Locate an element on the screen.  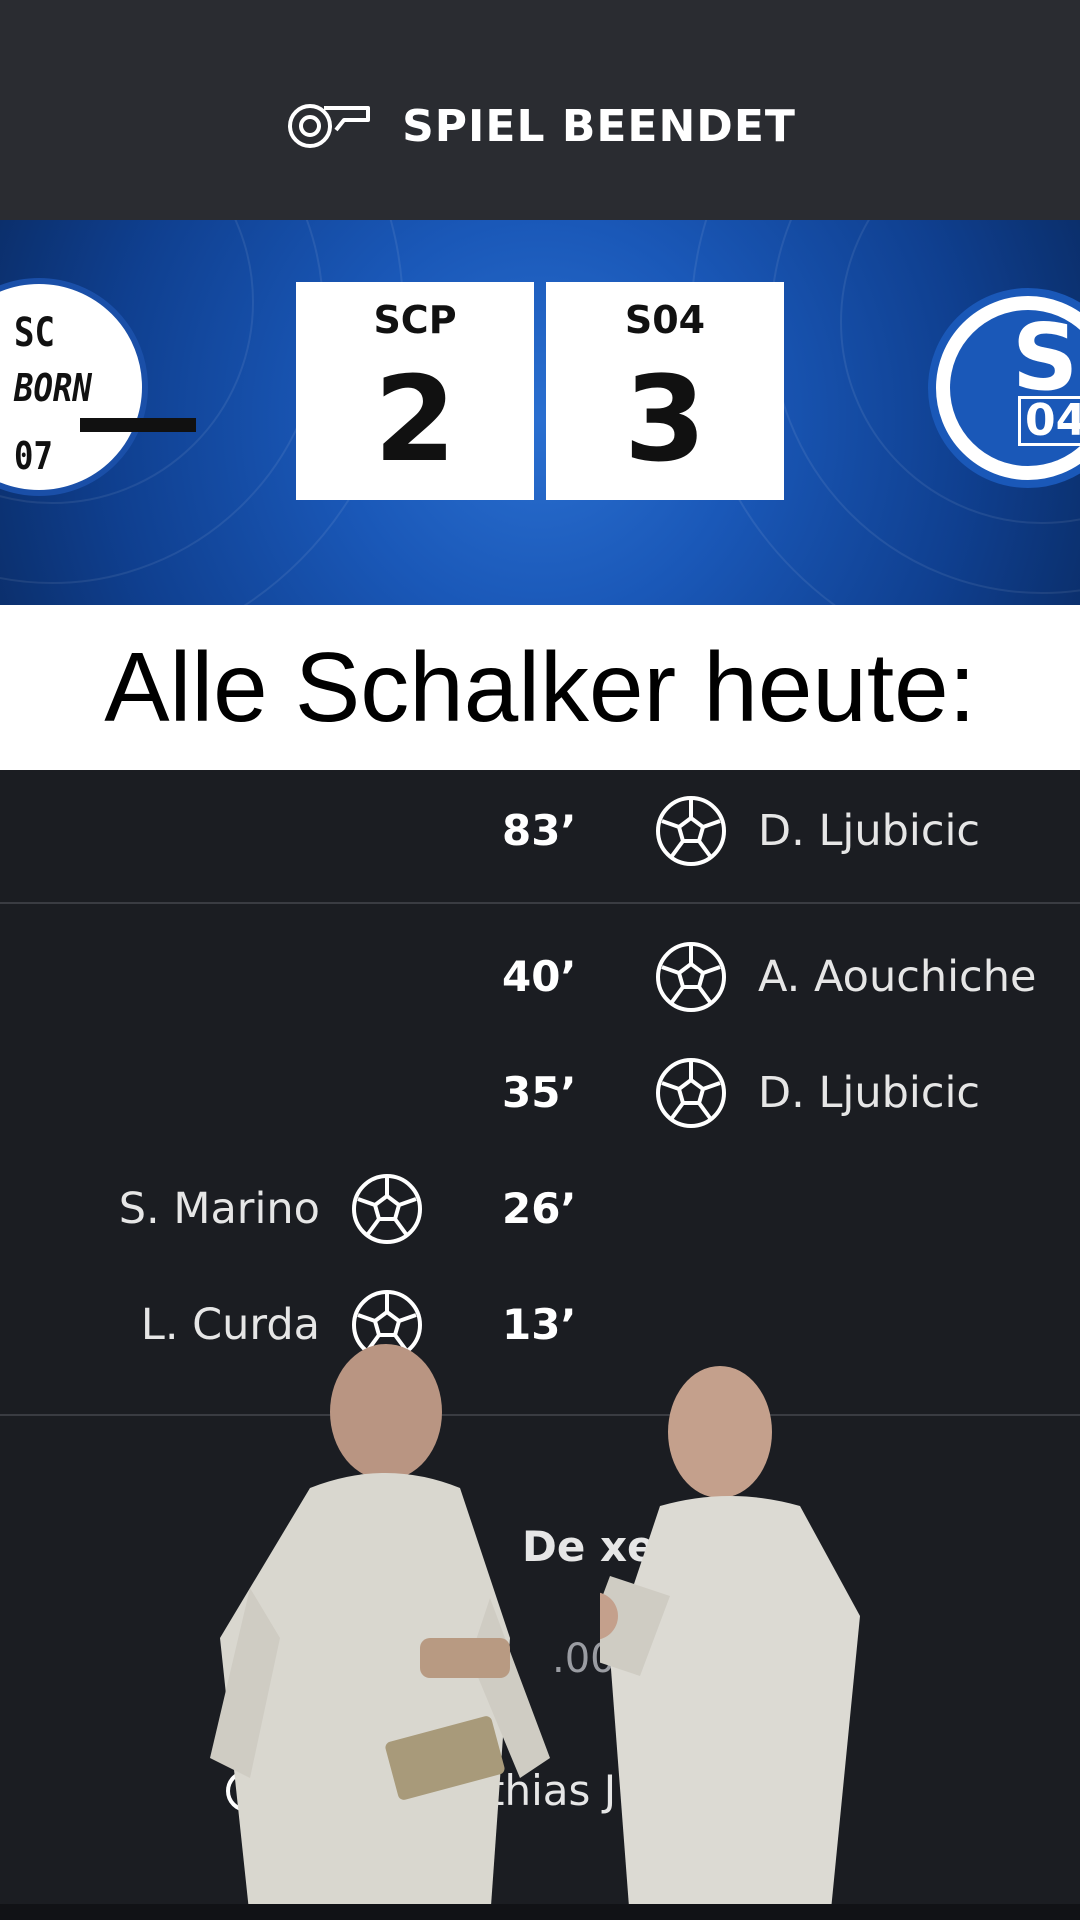
home-score: 2 is located at coordinates (415, 419).